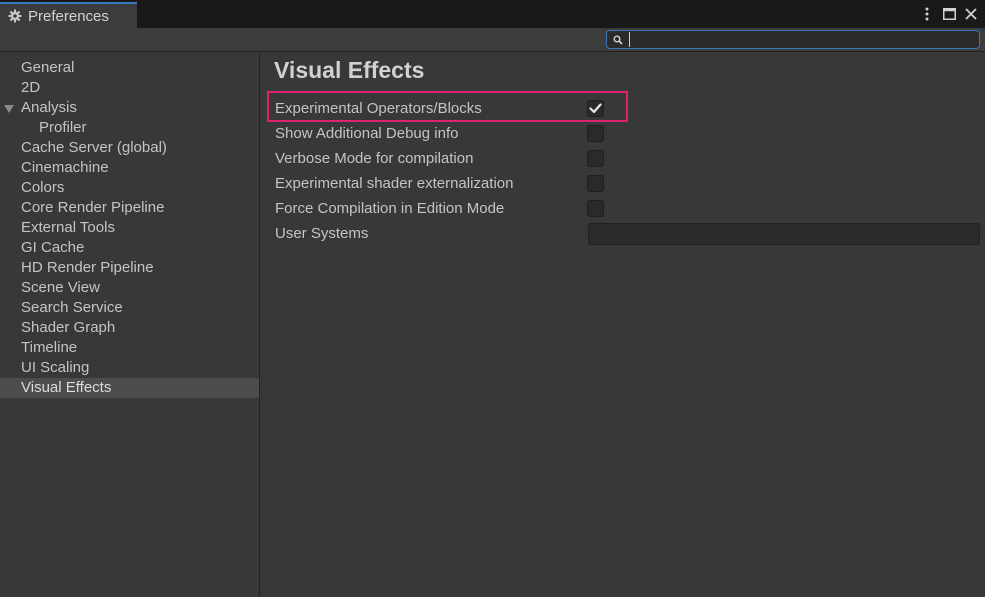 This screenshot has height=597, width=985. I want to click on sidebar-item-colors: Colors, so click(129, 188).